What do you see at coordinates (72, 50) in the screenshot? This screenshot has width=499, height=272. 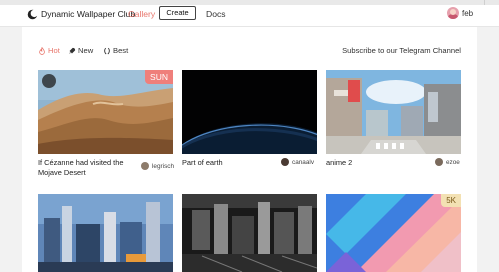 I see `rocket-icon` at bounding box center [72, 50].